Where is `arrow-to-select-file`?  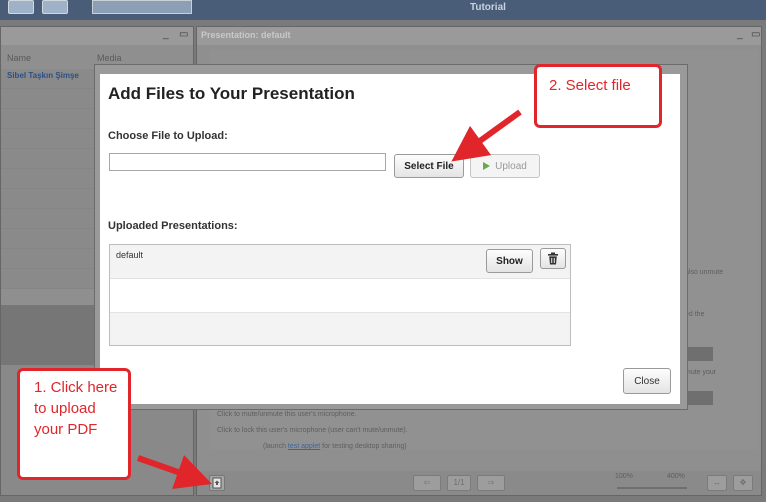 arrow-to-select-file is located at coordinates (486, 135).